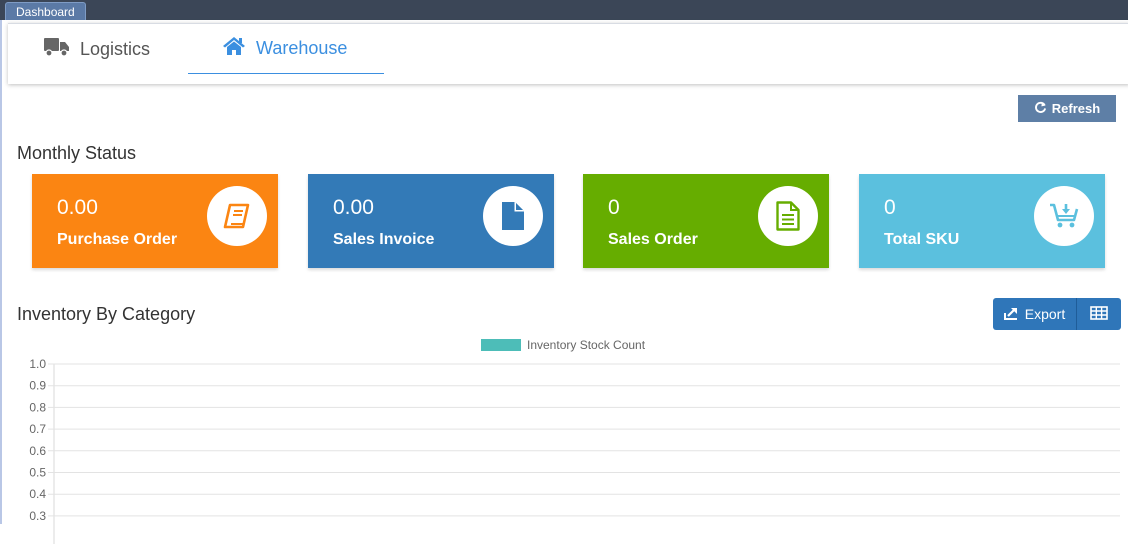 This screenshot has width=1128, height=544. What do you see at coordinates (586, 345) in the screenshot?
I see `legend-label: Inventory Stock Count` at bounding box center [586, 345].